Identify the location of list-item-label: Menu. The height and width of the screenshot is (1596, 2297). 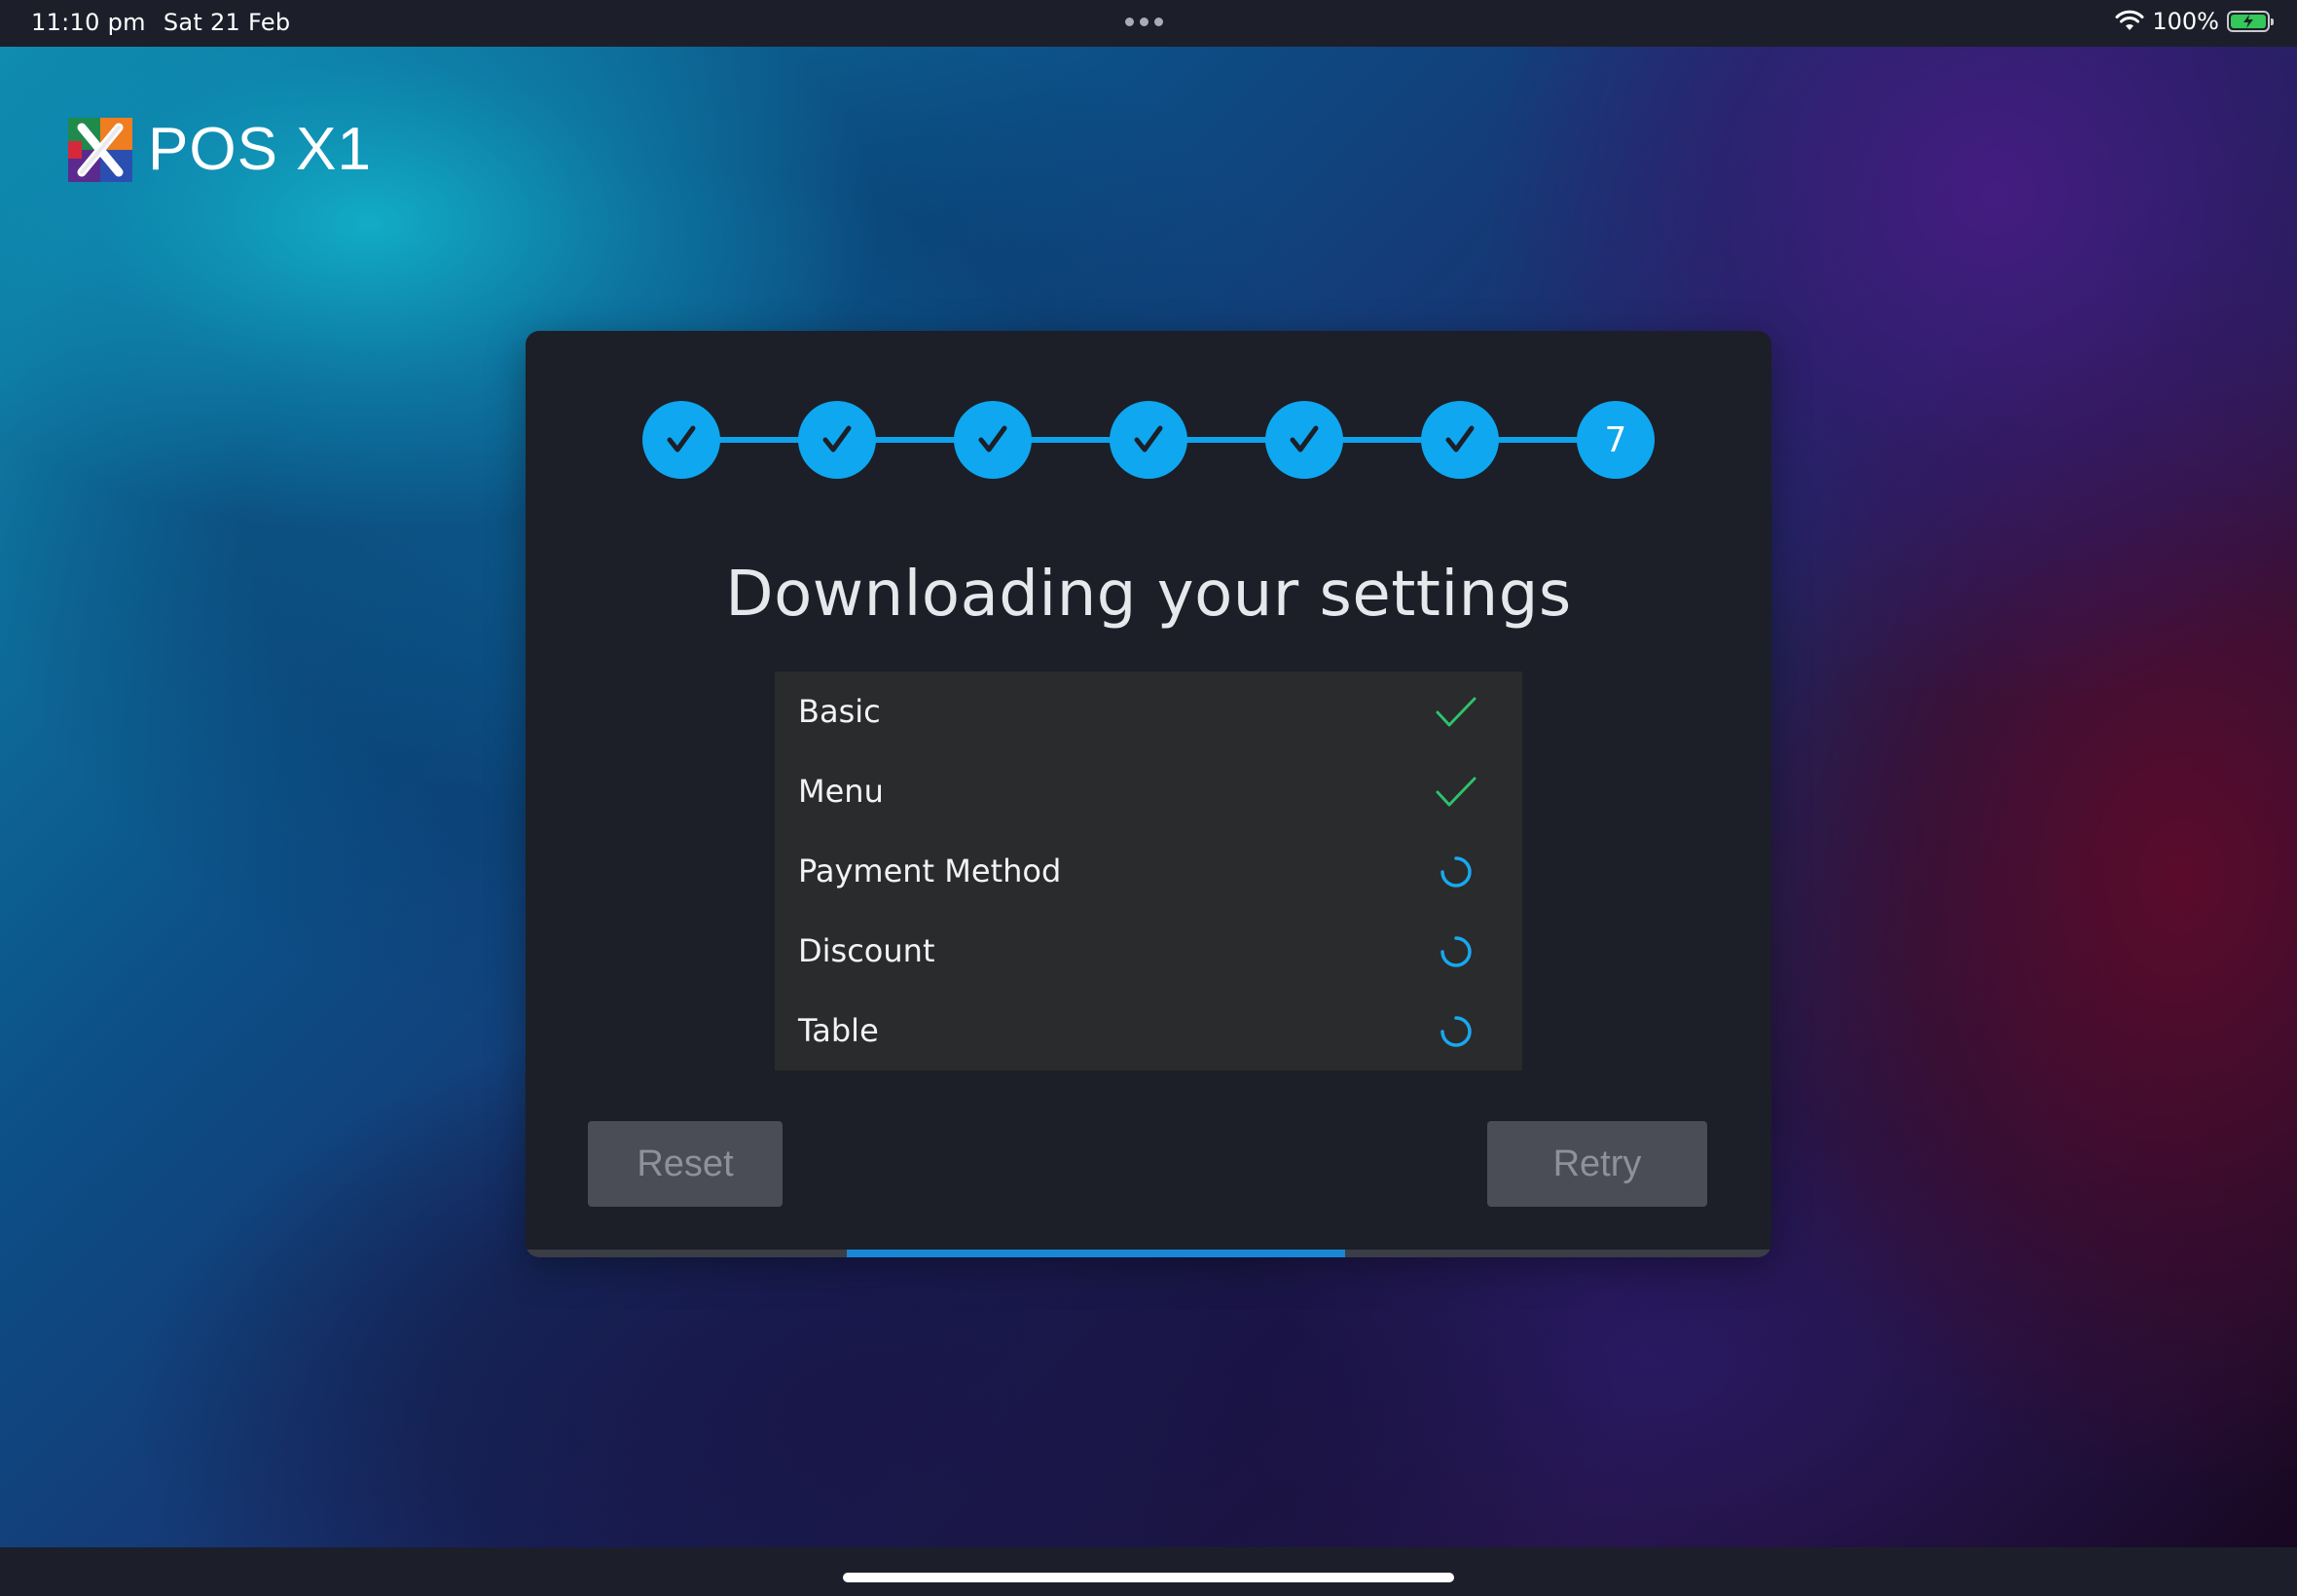
(841, 791).